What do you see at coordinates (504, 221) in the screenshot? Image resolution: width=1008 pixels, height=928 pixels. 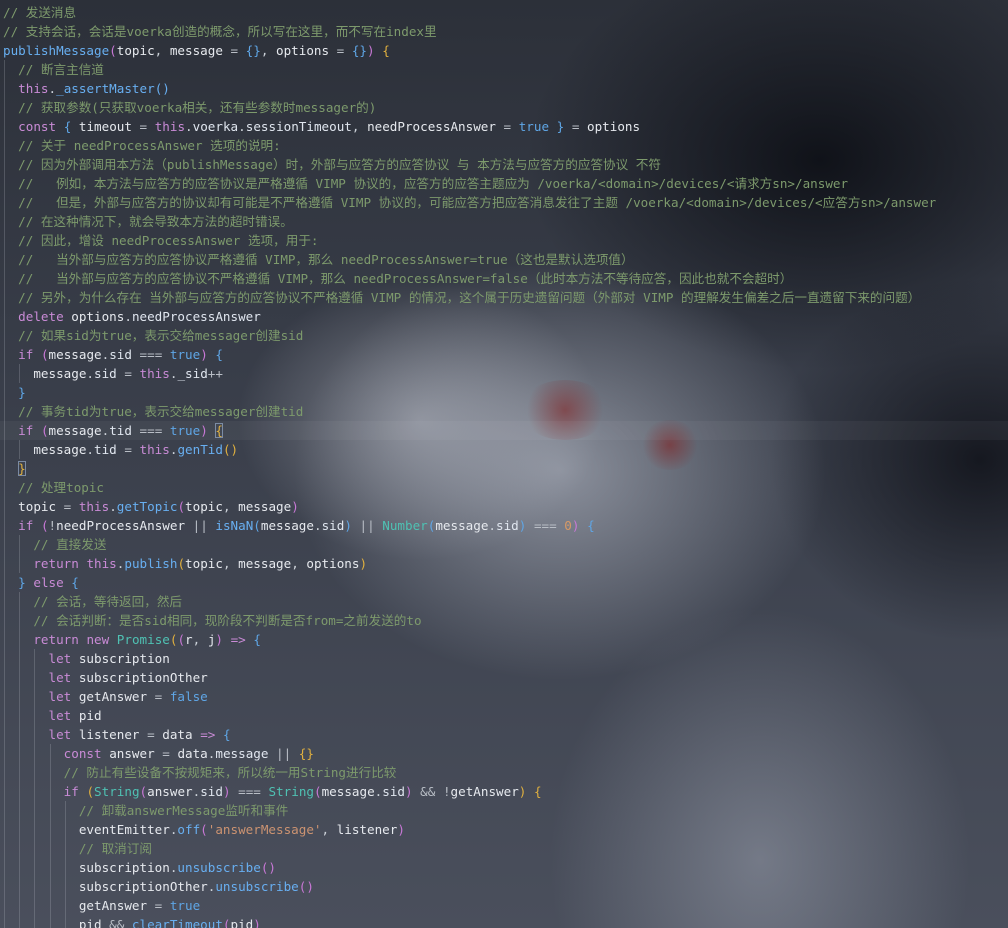 I see `code-line: // 在这种情况下，就会导致本方法的超时错误。` at bounding box center [504, 221].